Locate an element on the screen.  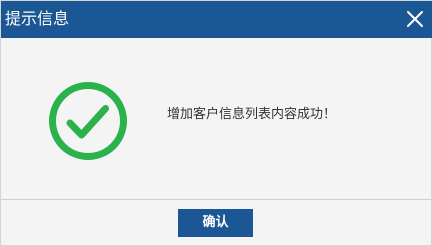
success-check-icon is located at coordinates (88, 121).